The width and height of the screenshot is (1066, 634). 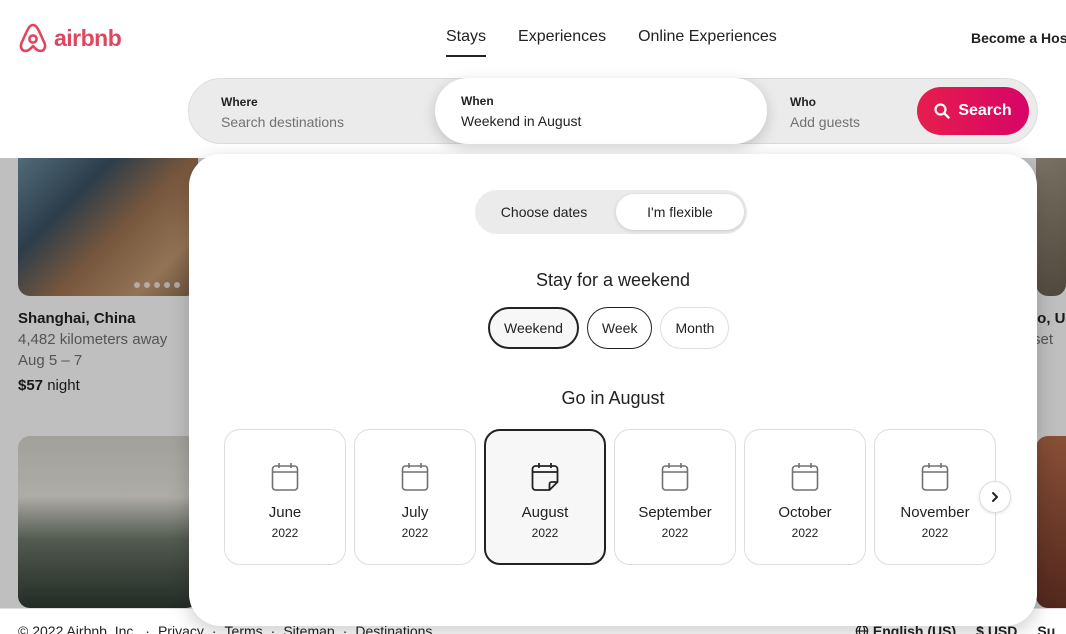 I want to click on airbnb-logo: airbnb, so click(x=70, y=38).